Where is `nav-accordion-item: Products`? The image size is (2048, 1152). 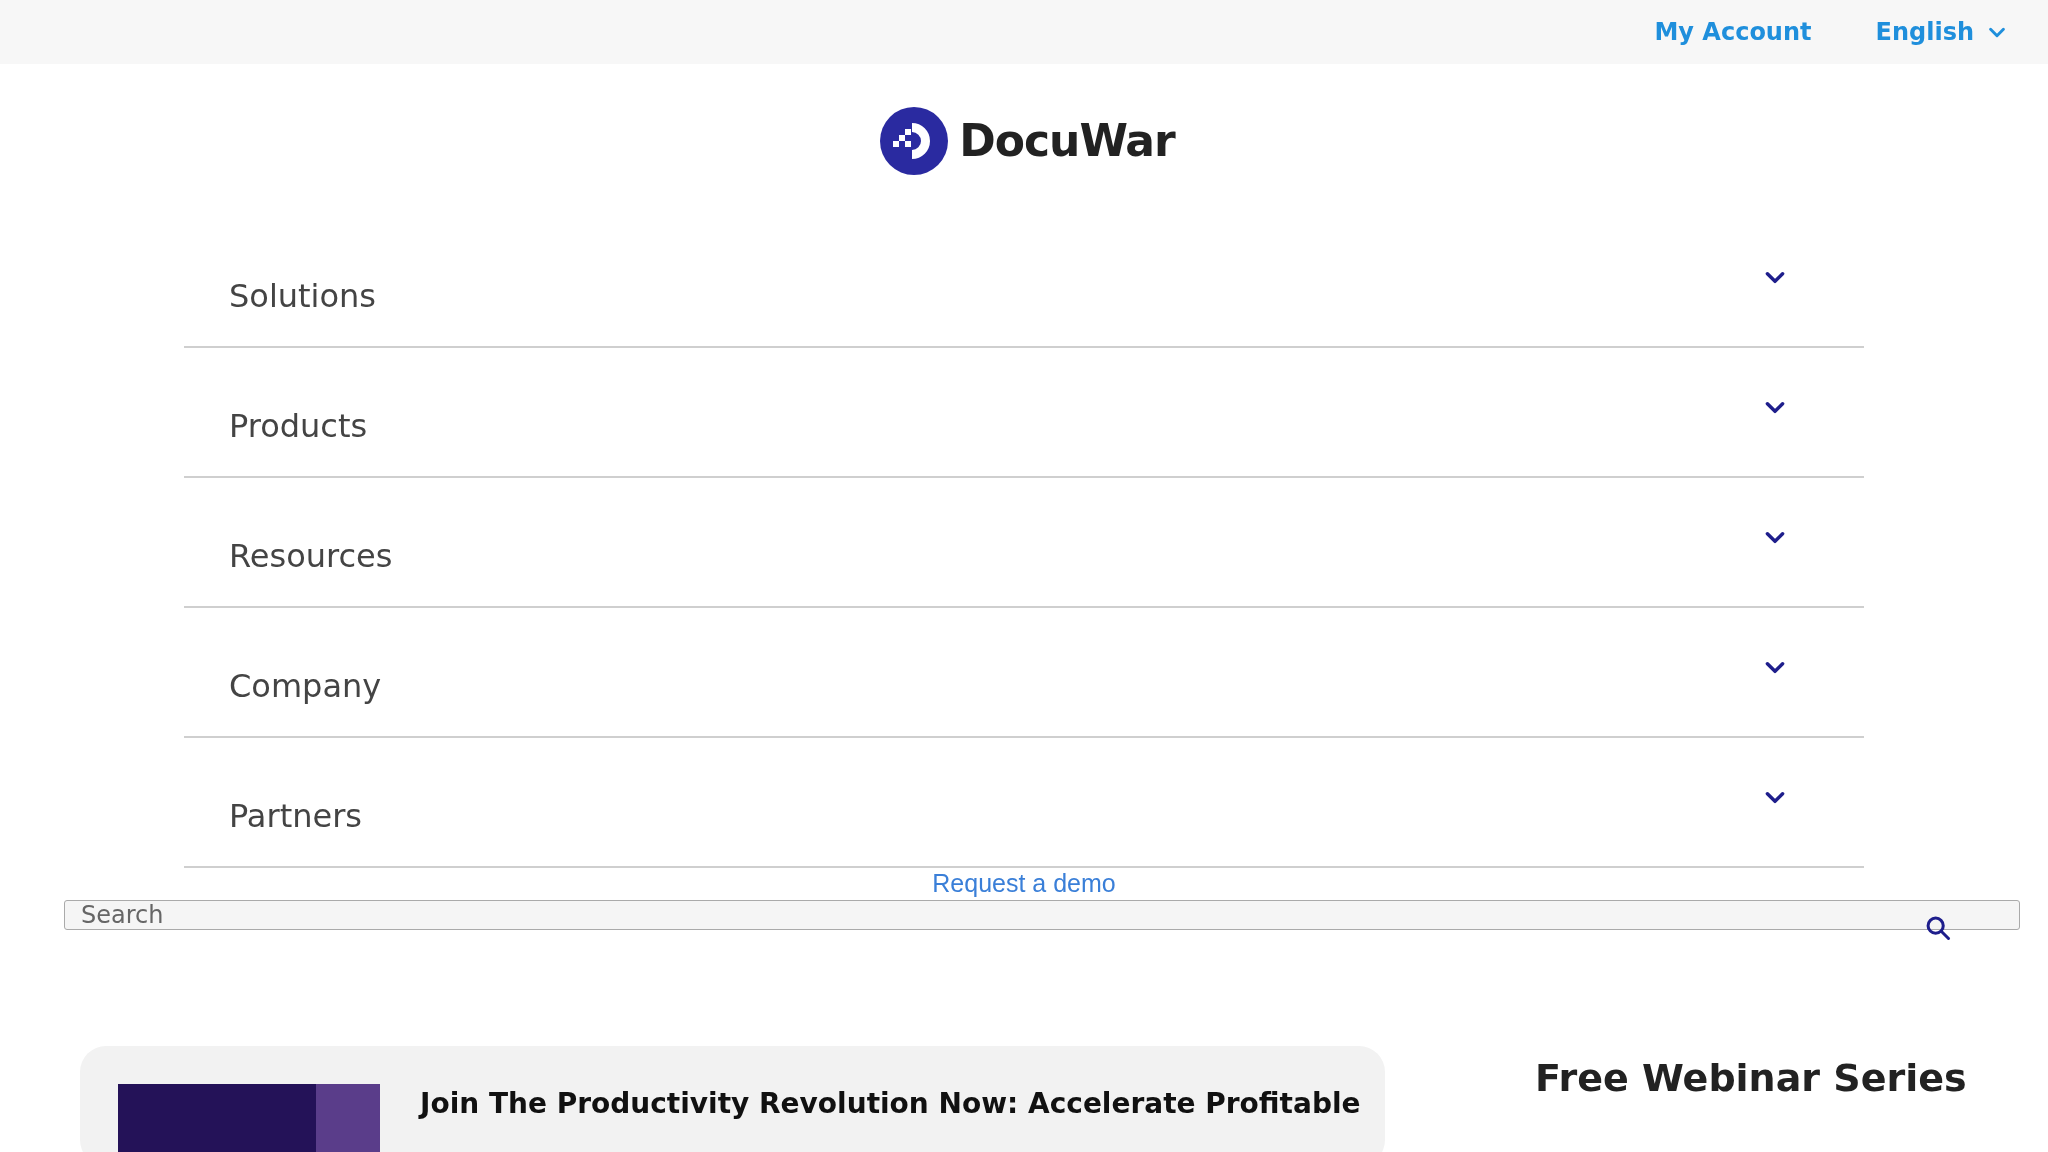 nav-accordion-item: Products is located at coordinates (1024, 413).